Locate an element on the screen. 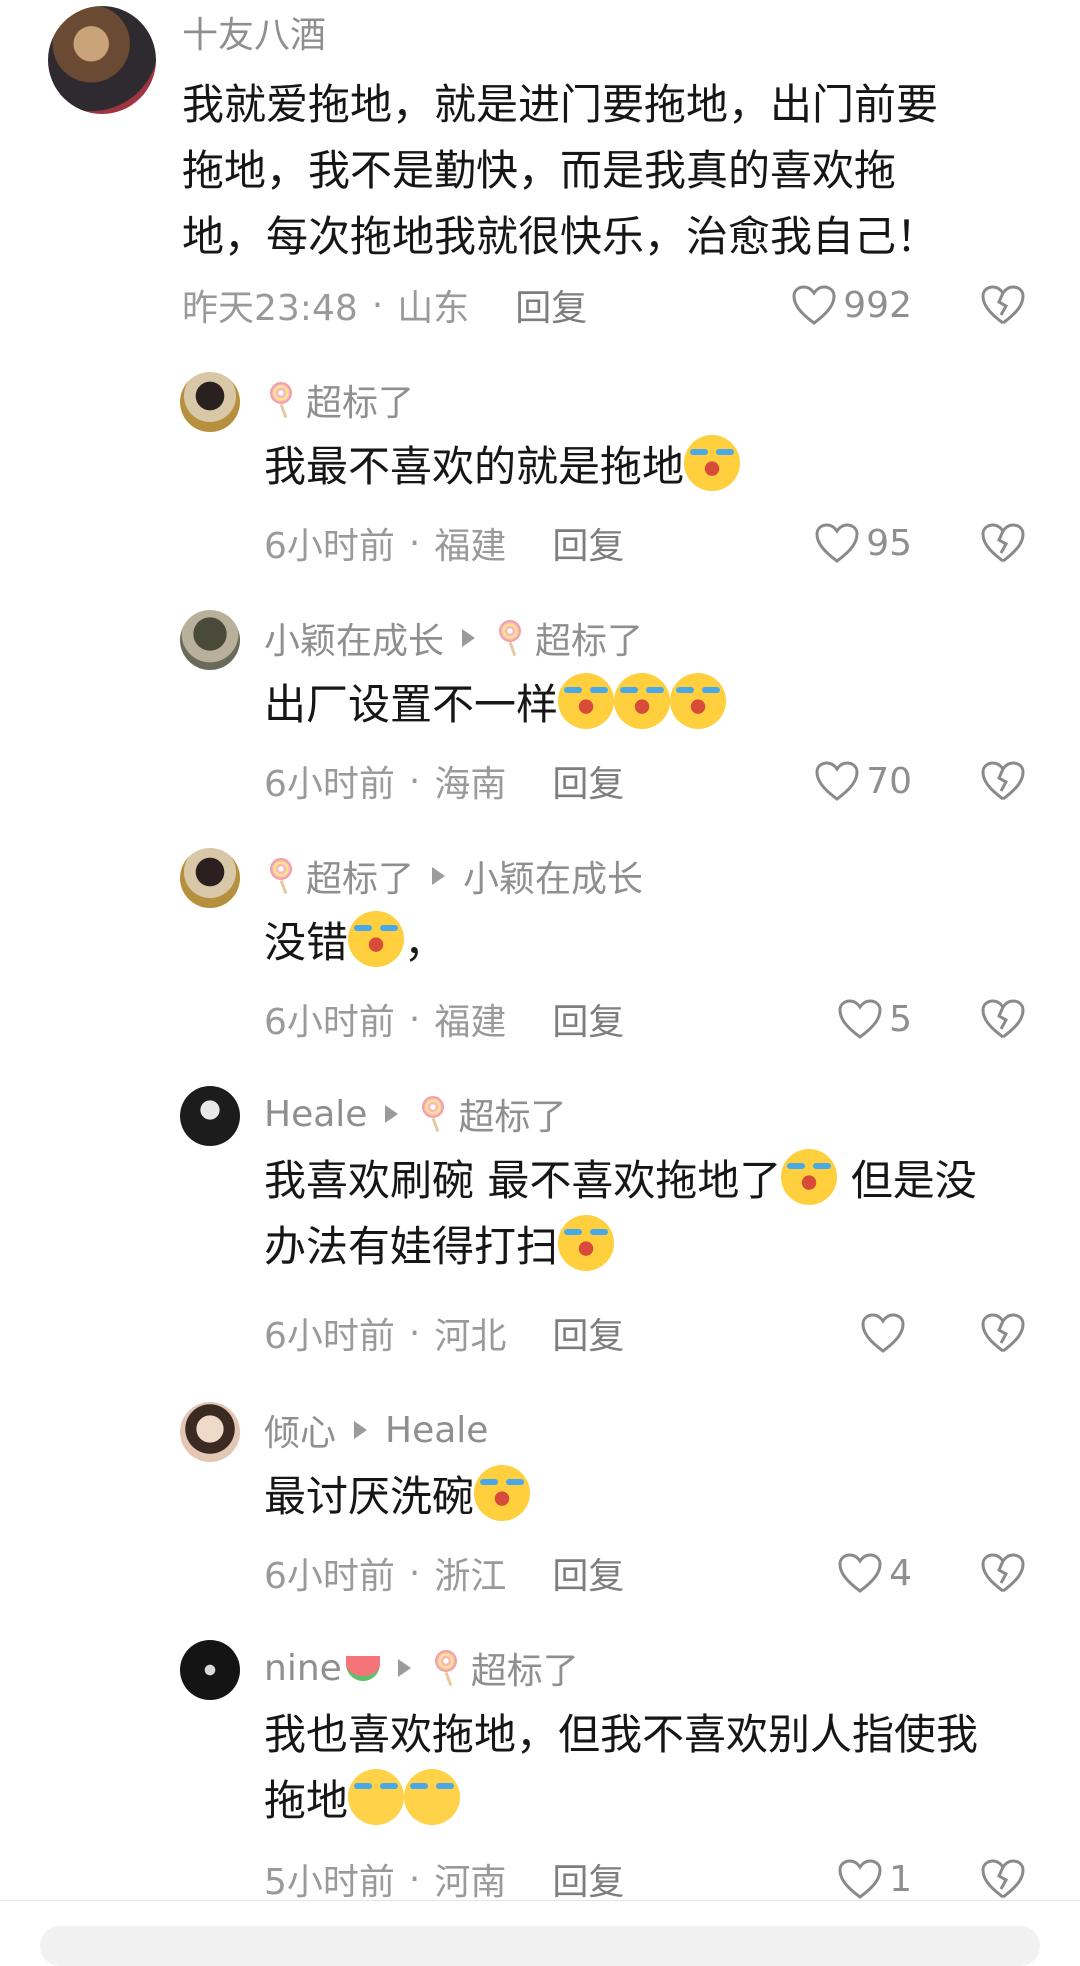 The width and height of the screenshot is (1080, 1966). reply-target: Heale is located at coordinates (437, 1430).